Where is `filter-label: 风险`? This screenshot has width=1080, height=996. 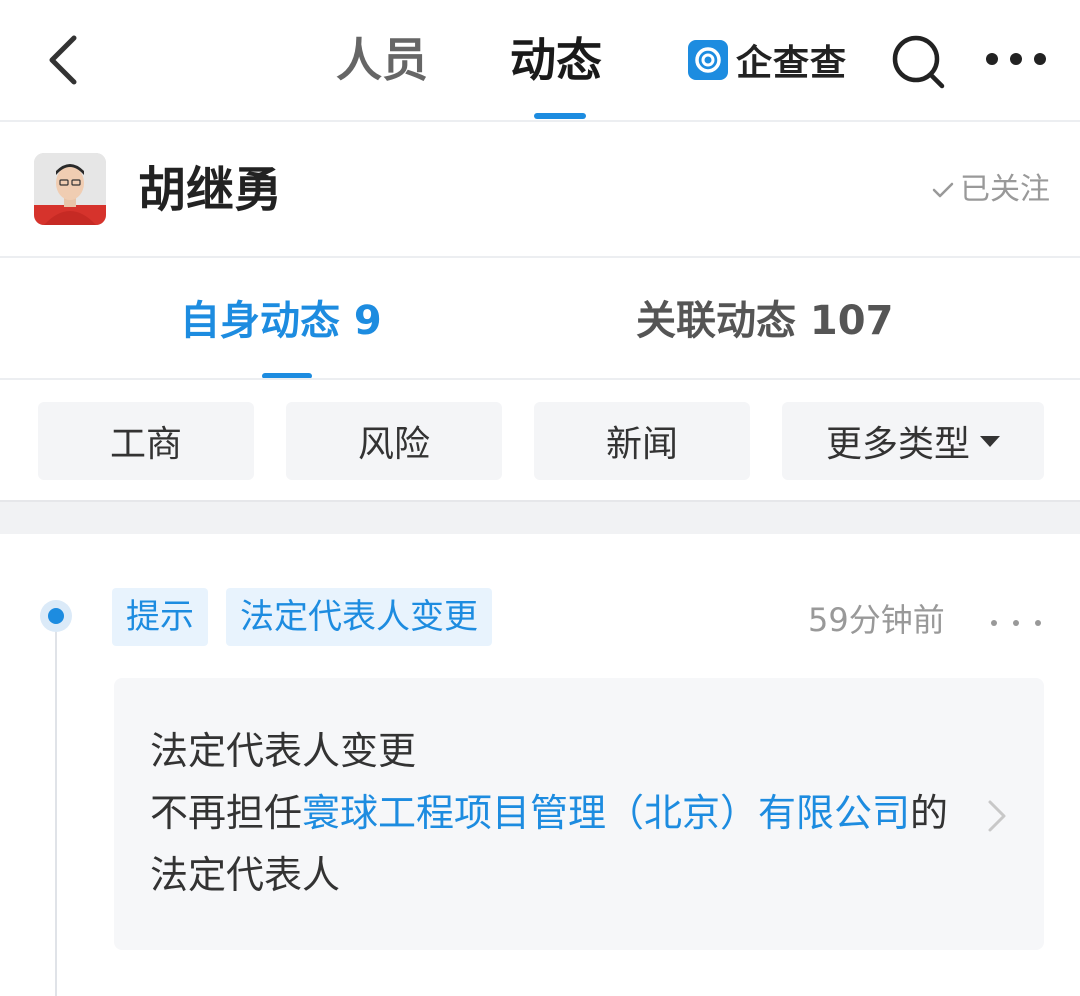 filter-label: 风险 is located at coordinates (393, 444).